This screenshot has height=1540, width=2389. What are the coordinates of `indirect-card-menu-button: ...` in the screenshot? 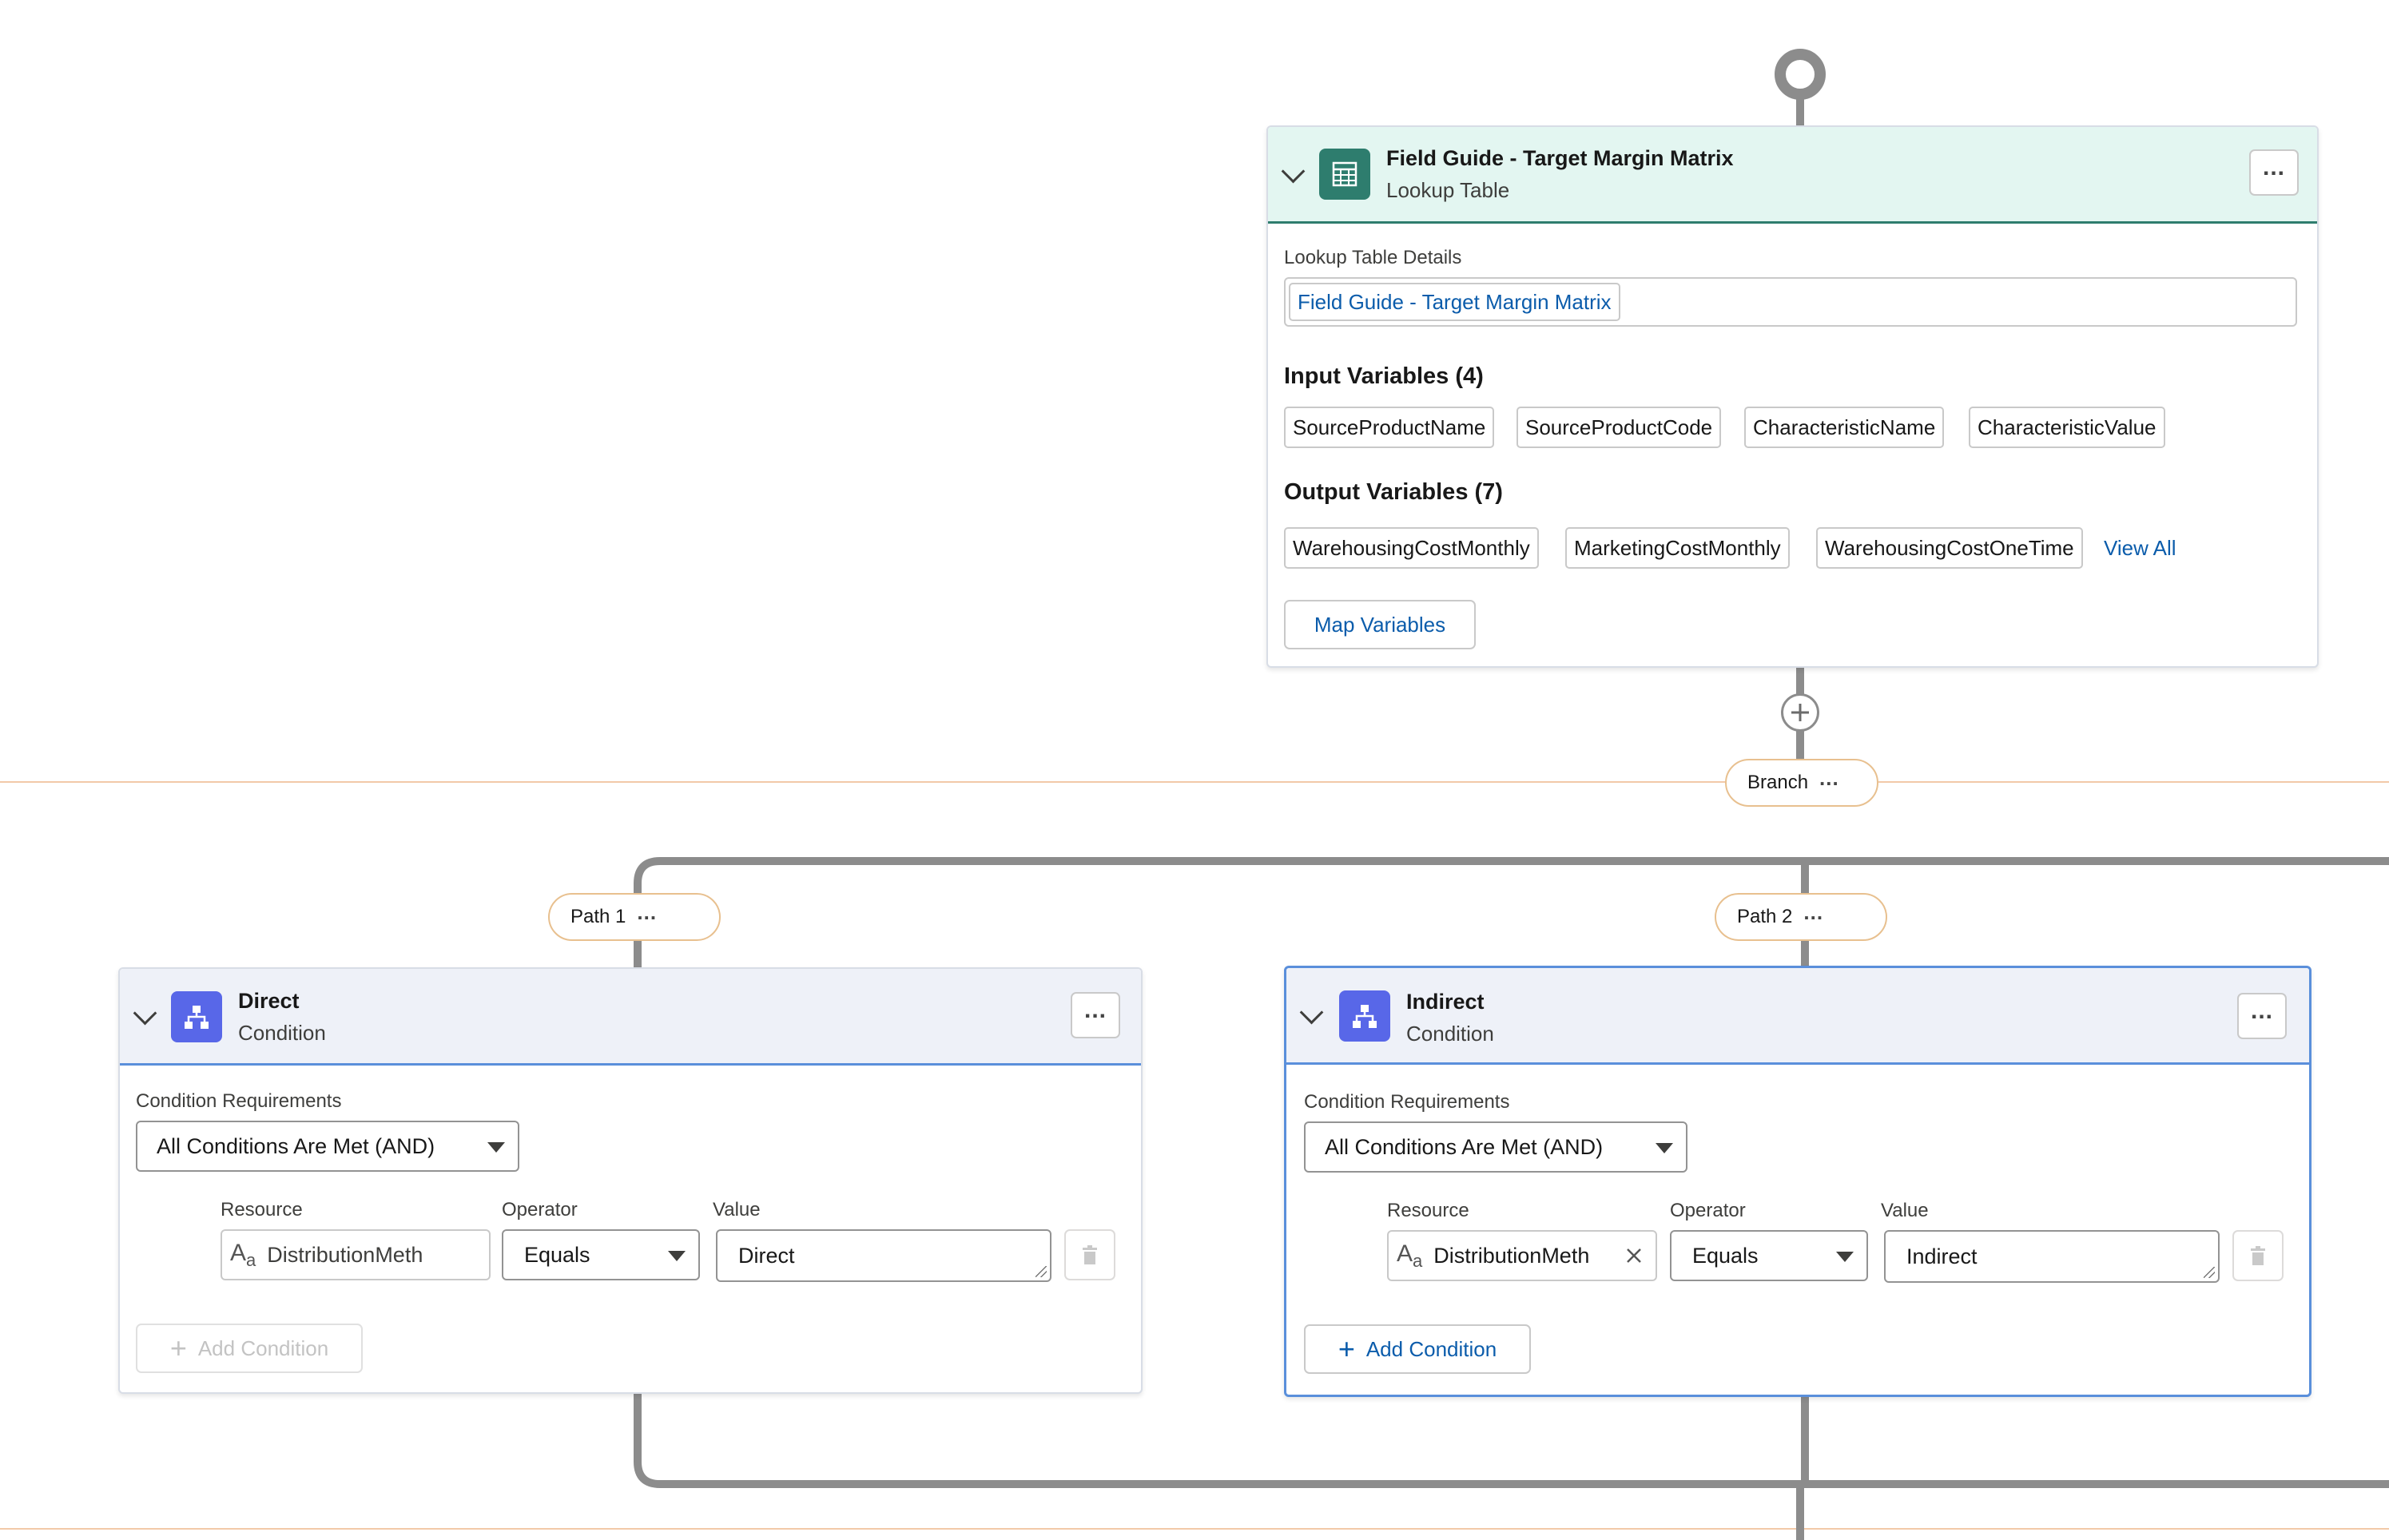 It's located at (2262, 1016).